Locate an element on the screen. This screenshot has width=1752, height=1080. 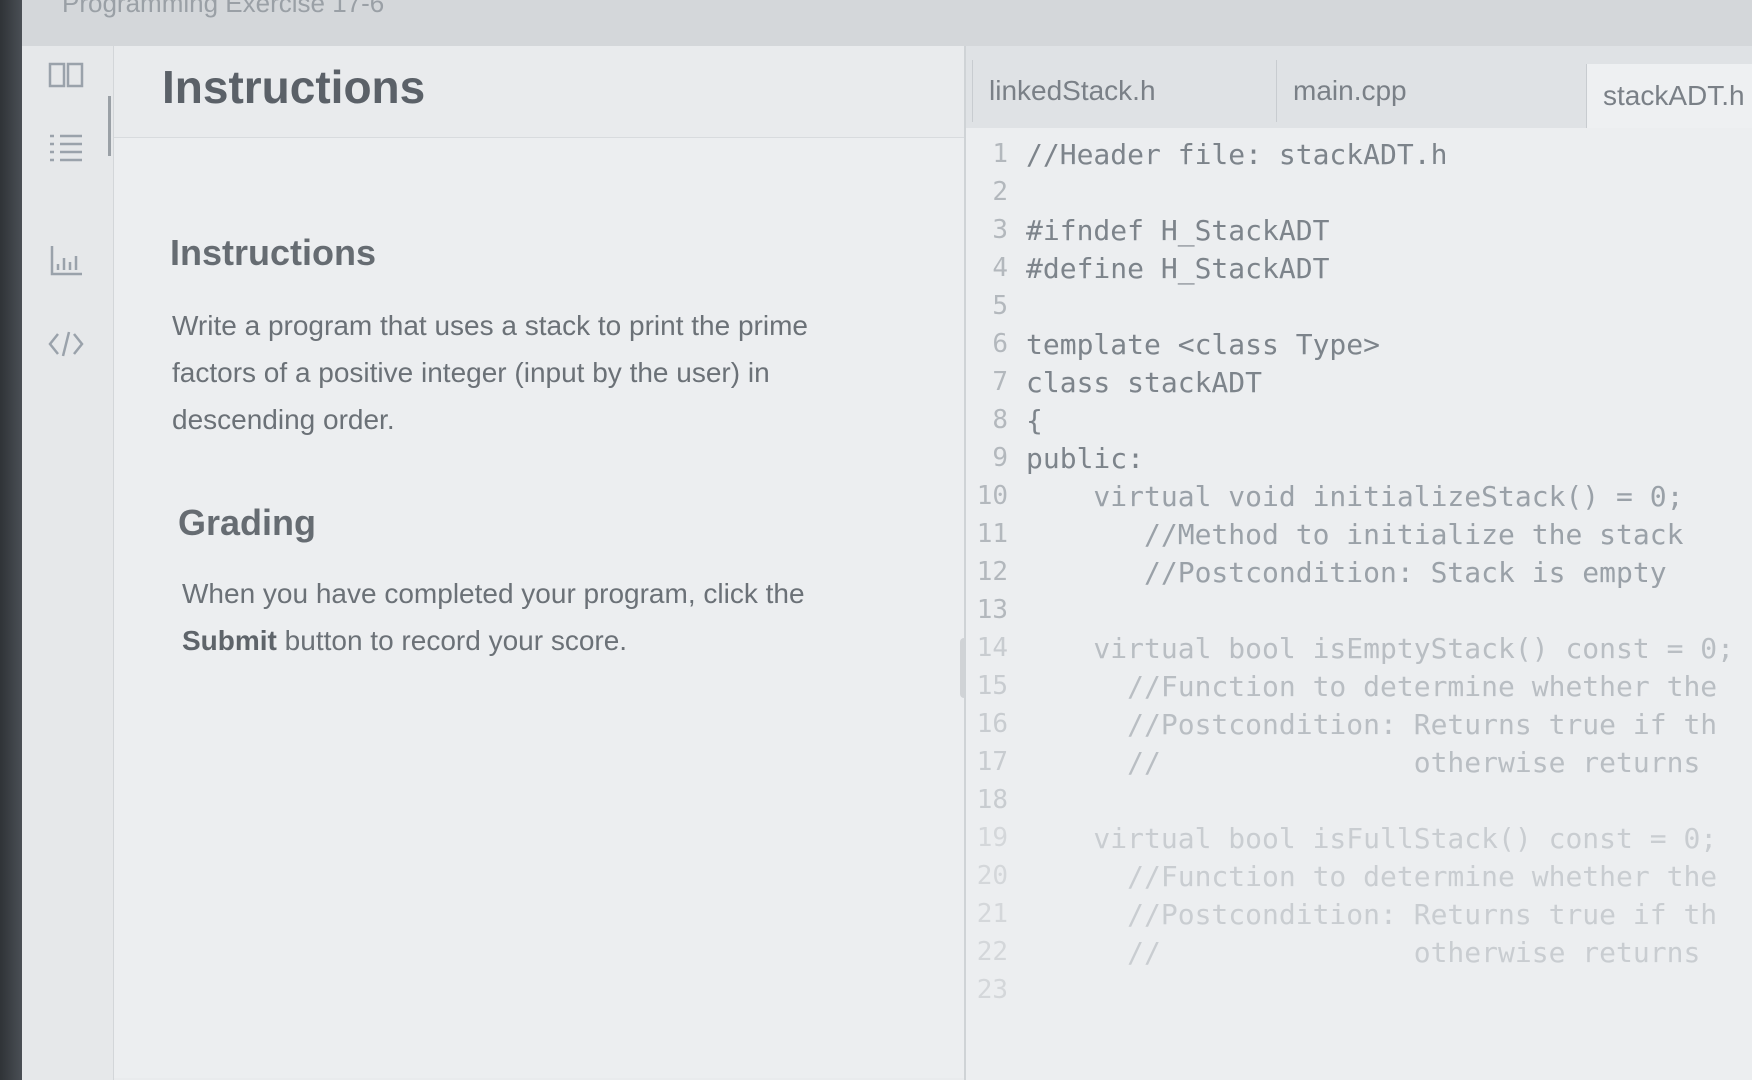
line-number: 8 is located at coordinates (1000, 420).